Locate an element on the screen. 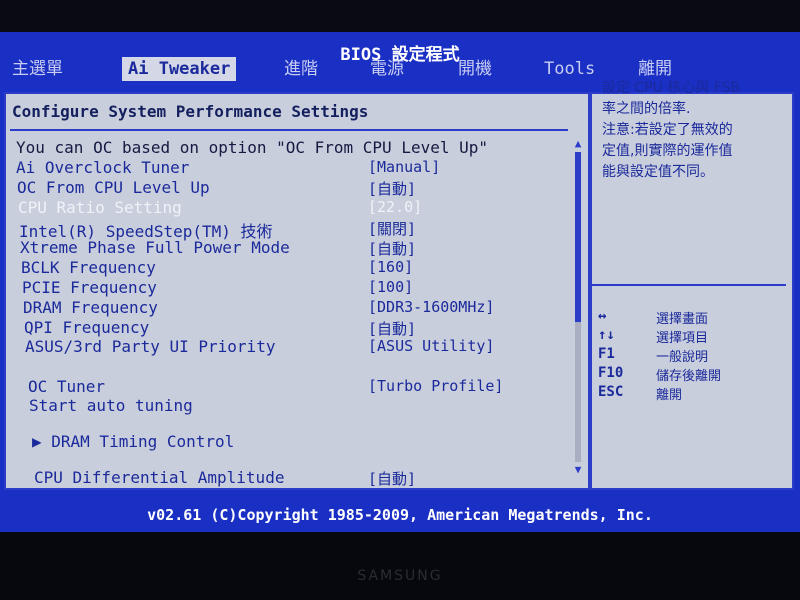  setting-oc-from-cpu-level-up: OC From CPU Level Up [自動] is located at coordinates (286, 188).